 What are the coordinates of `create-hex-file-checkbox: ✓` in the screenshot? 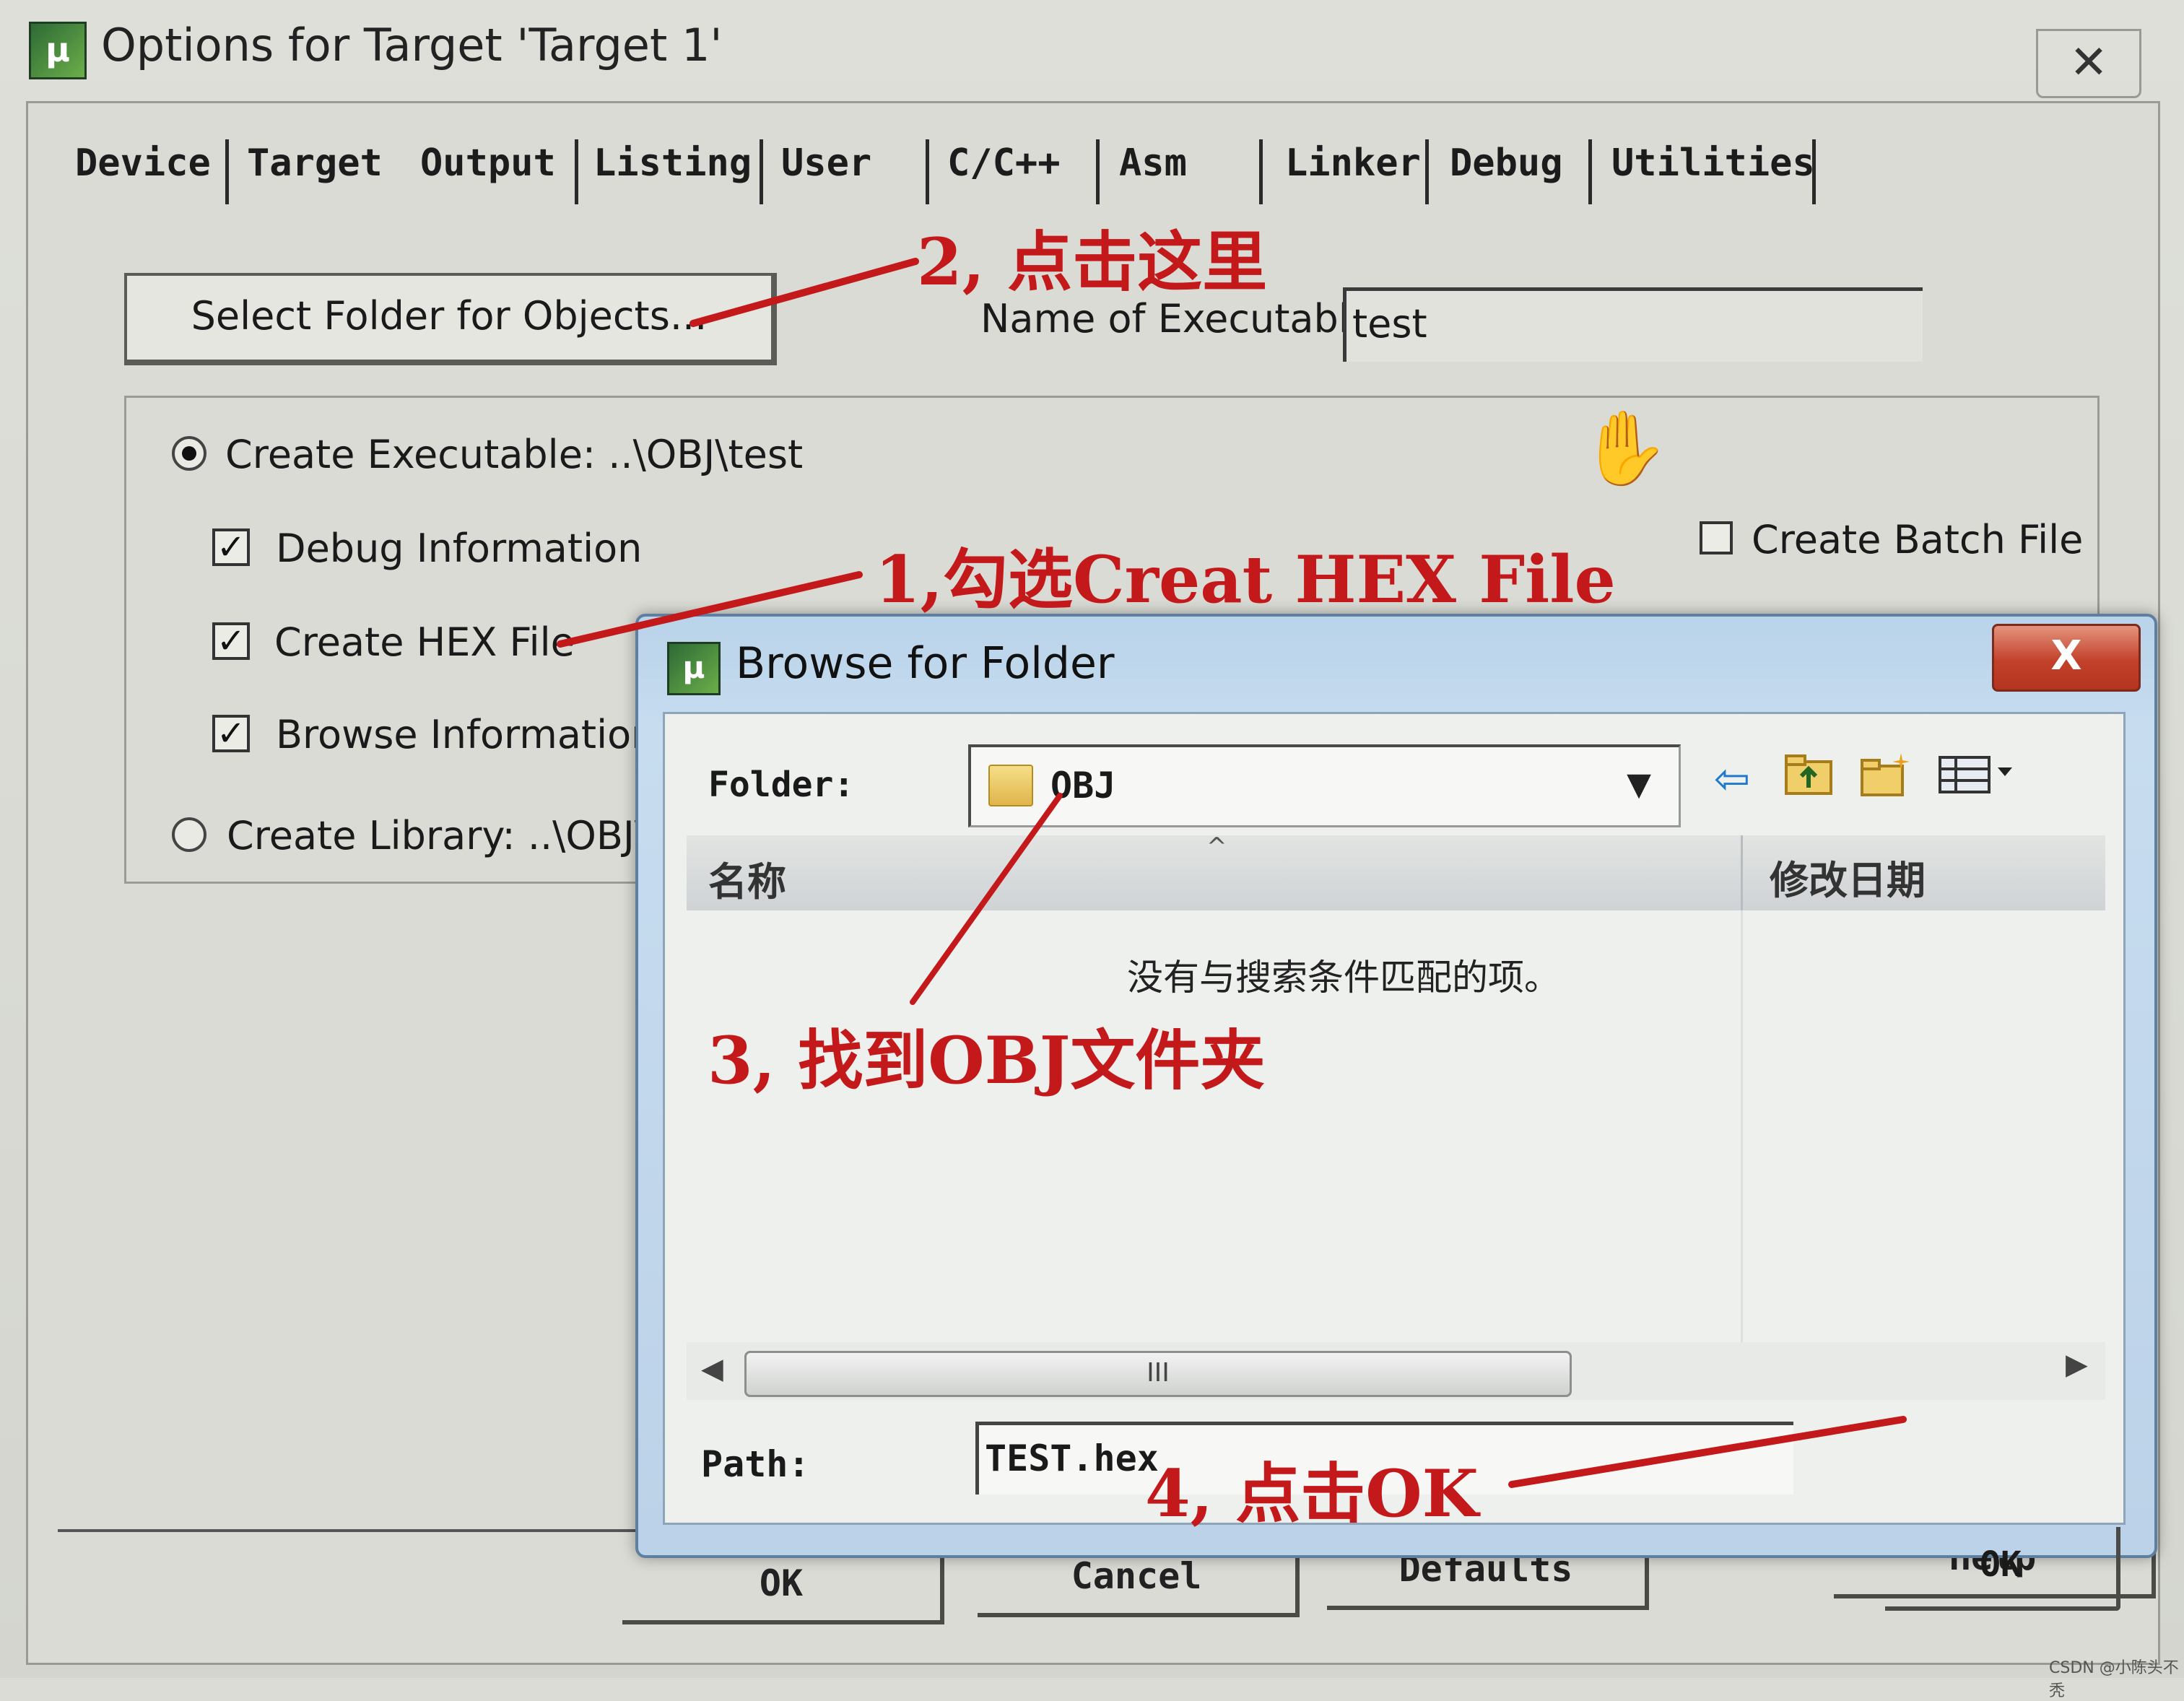 It's located at (231, 641).